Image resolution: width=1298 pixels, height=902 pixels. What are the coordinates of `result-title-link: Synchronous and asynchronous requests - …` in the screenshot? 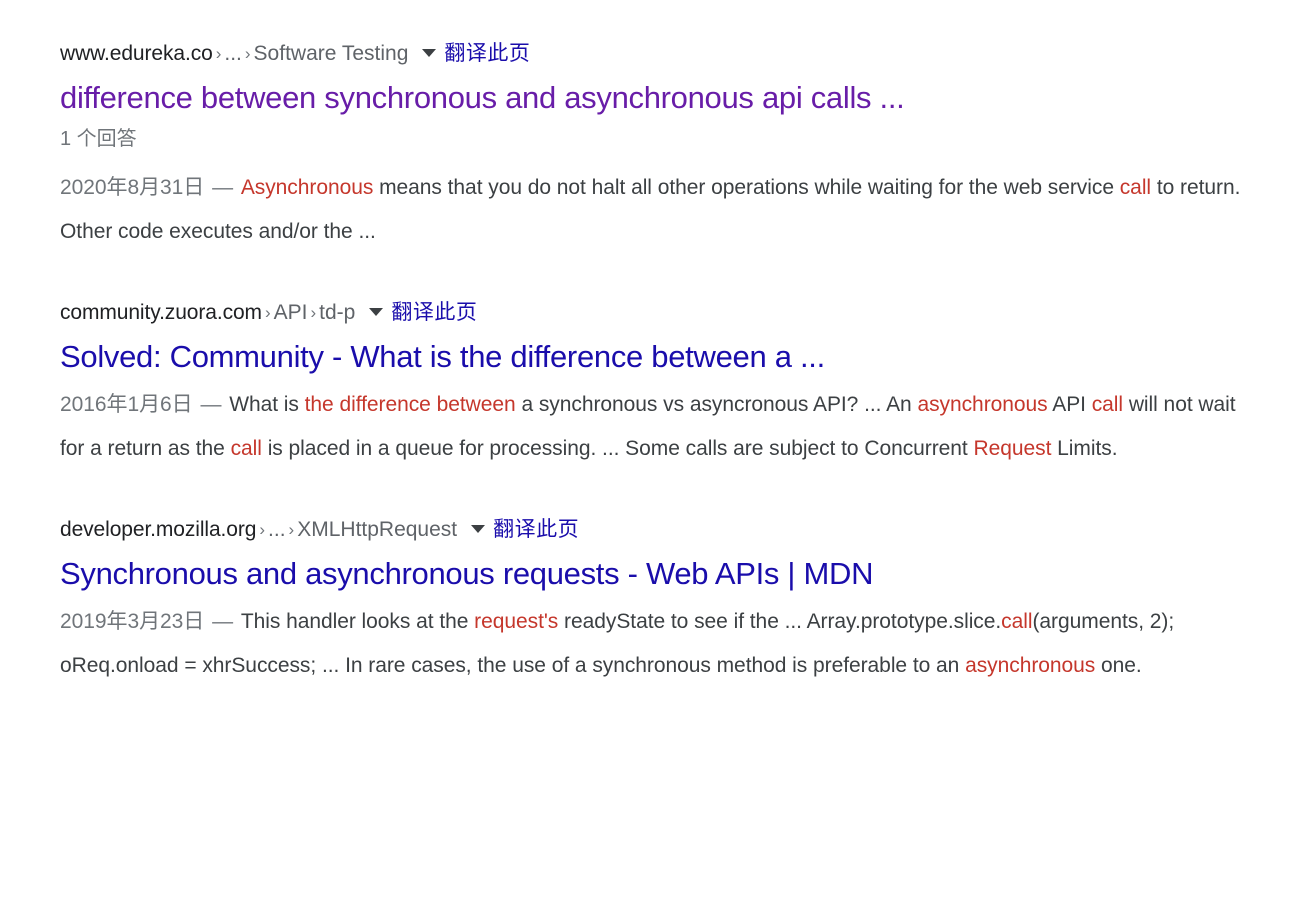 It's located at (466, 573).